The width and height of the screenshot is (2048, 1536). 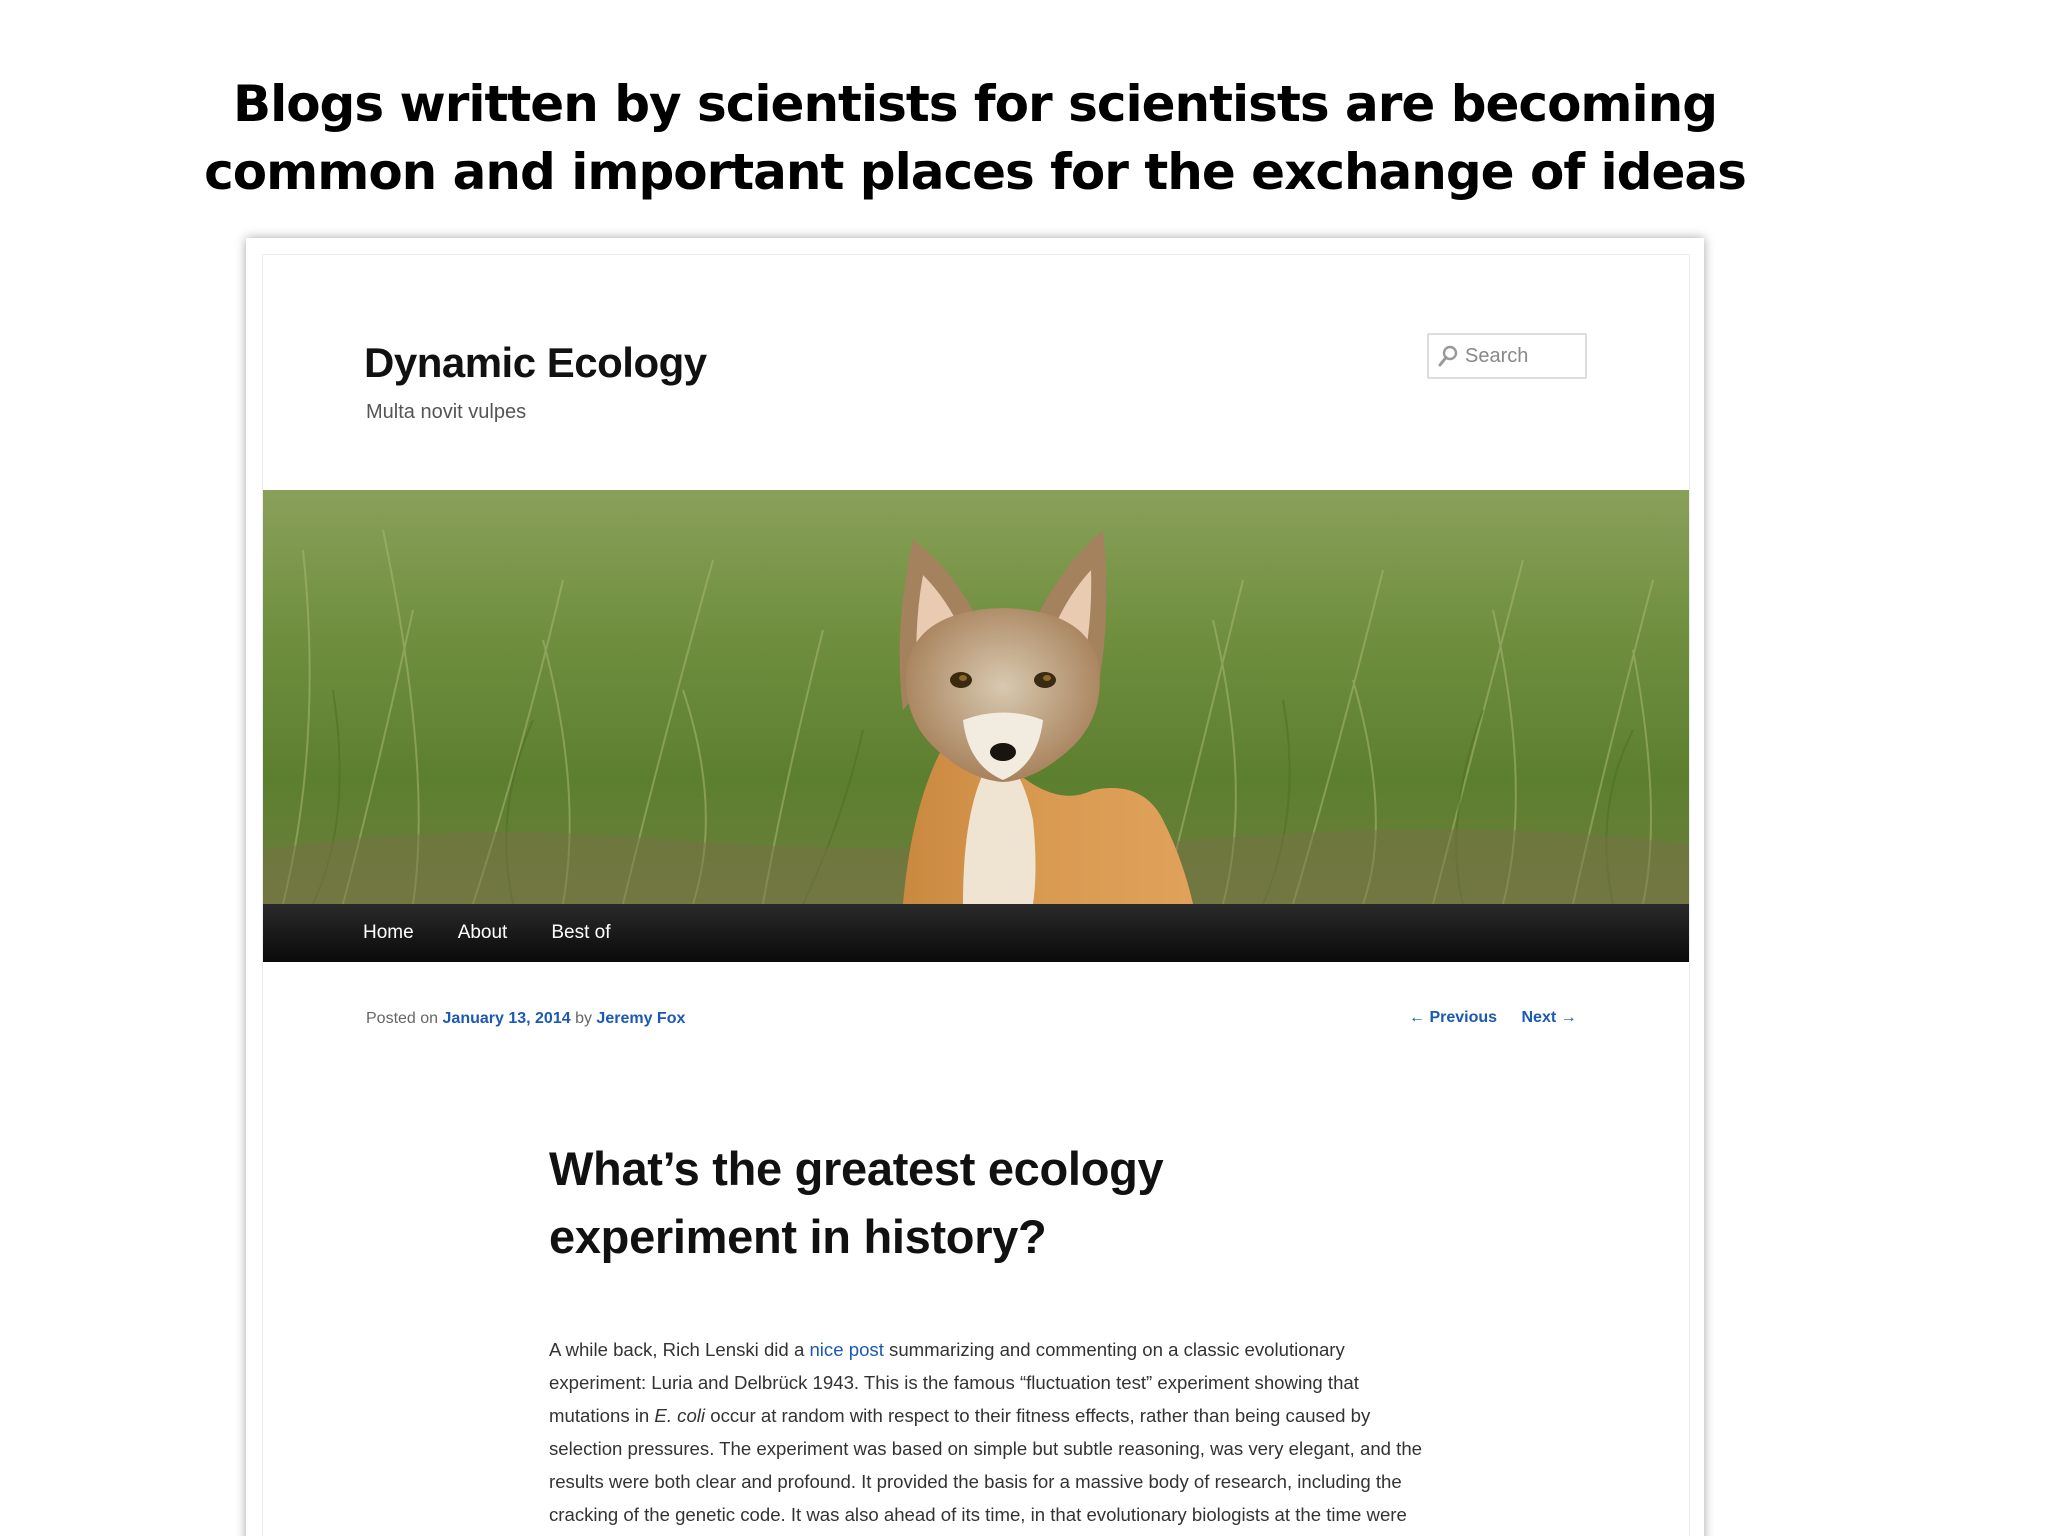 I want to click on nice-post-link: nice post, so click(x=846, y=1349).